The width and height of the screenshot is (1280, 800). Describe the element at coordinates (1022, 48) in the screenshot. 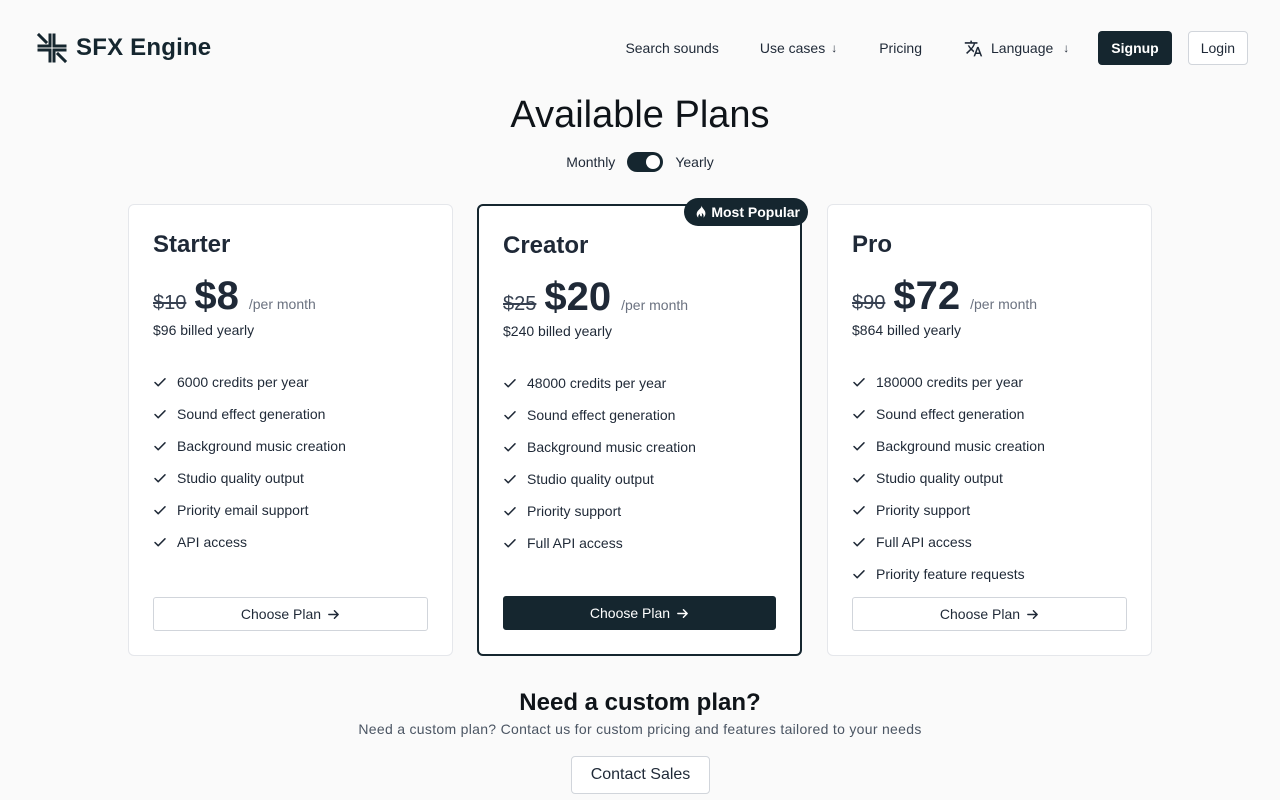

I see `nav-language-label: Language` at that location.